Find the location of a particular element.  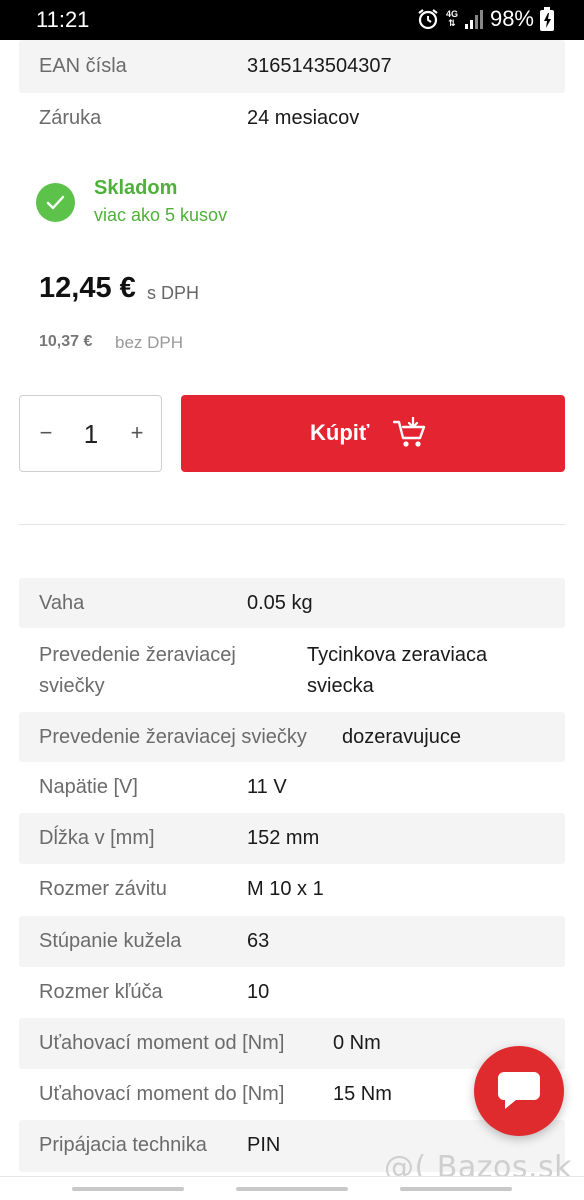

nav-back-handle is located at coordinates (128, 1189).